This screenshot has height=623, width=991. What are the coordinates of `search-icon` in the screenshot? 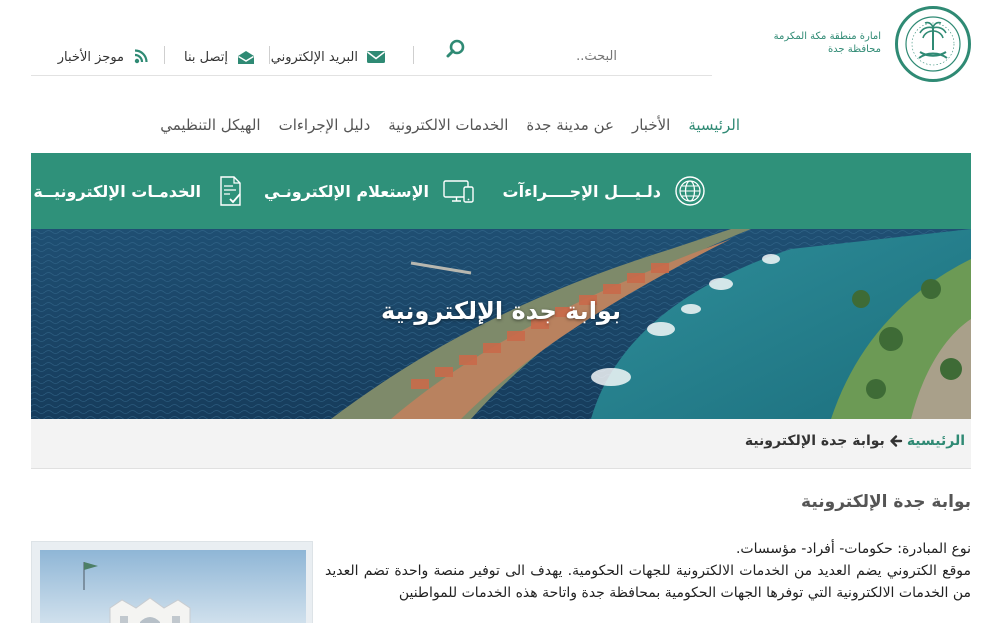 It's located at (456, 49).